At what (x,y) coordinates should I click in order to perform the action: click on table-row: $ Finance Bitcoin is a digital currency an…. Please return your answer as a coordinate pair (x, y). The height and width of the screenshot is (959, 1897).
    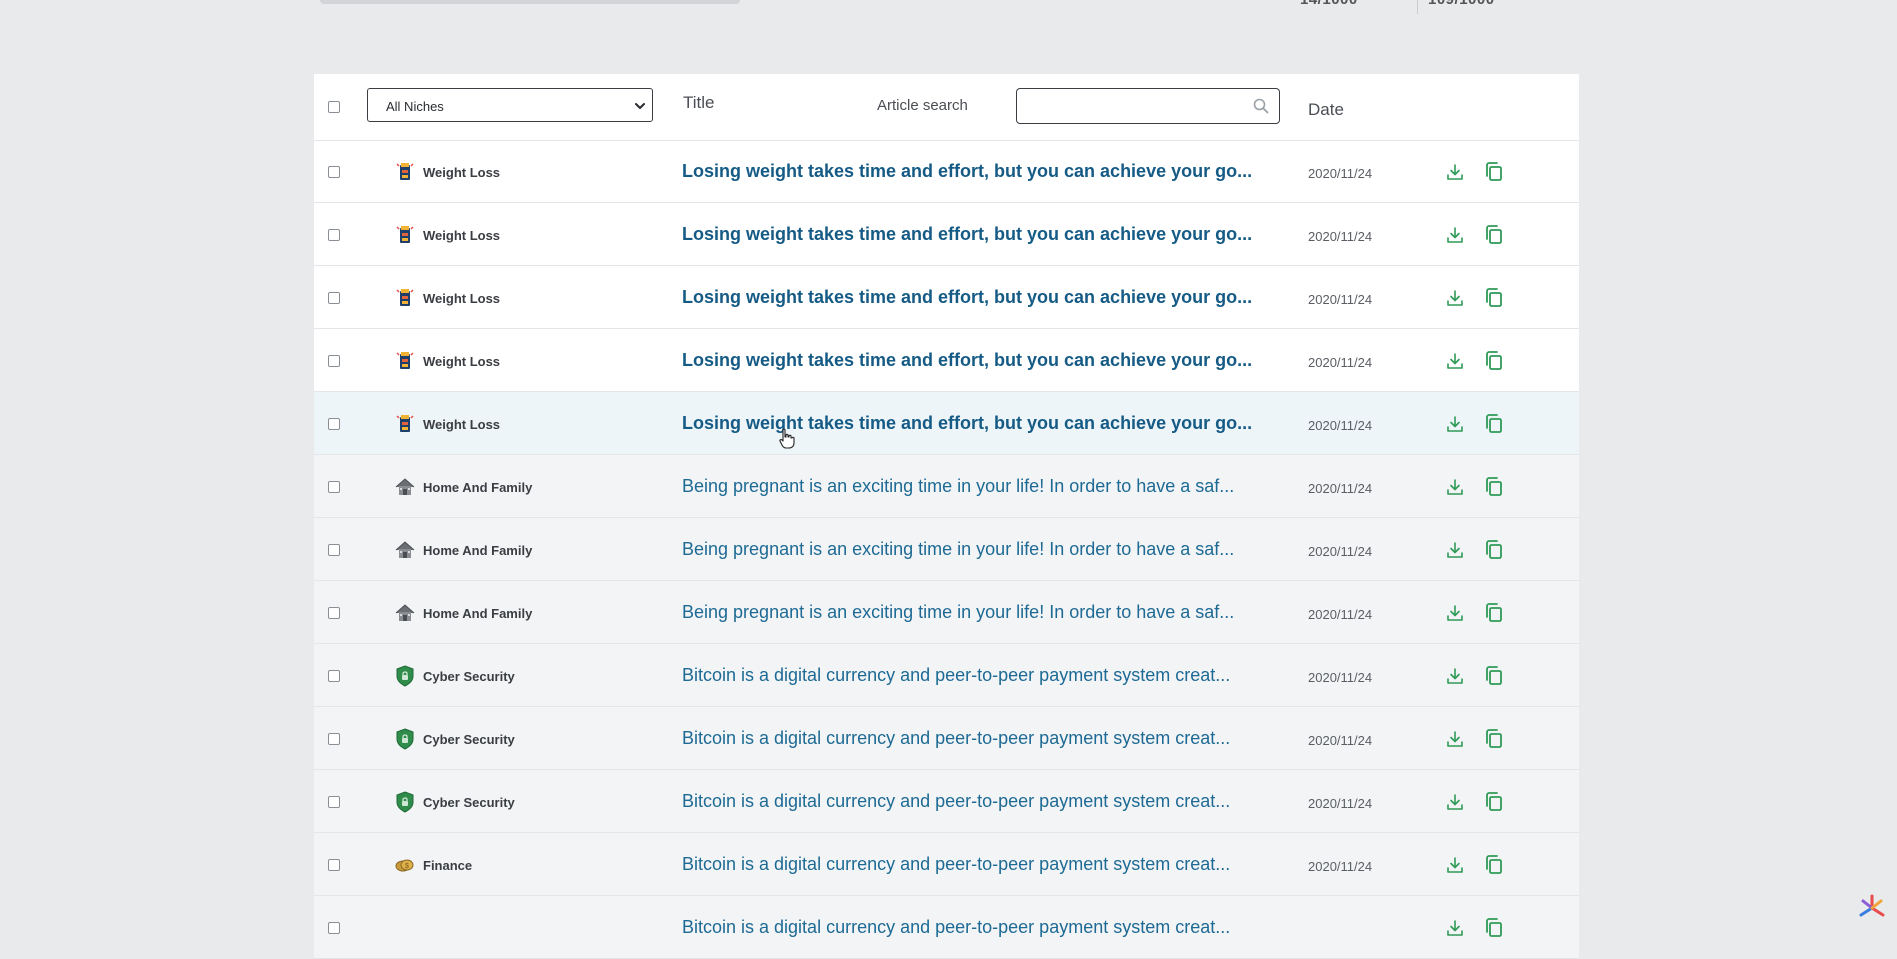
    Looking at the image, I should click on (946, 864).